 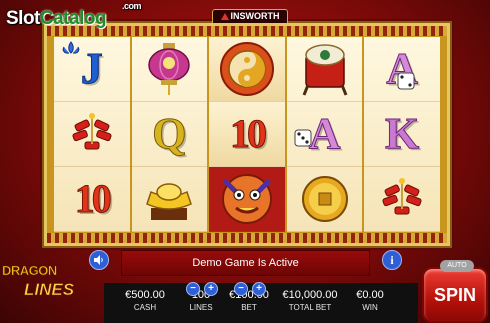 What do you see at coordinates (30, 271) in the screenshot?
I see `game-logo-line1: DRAGON` at bounding box center [30, 271].